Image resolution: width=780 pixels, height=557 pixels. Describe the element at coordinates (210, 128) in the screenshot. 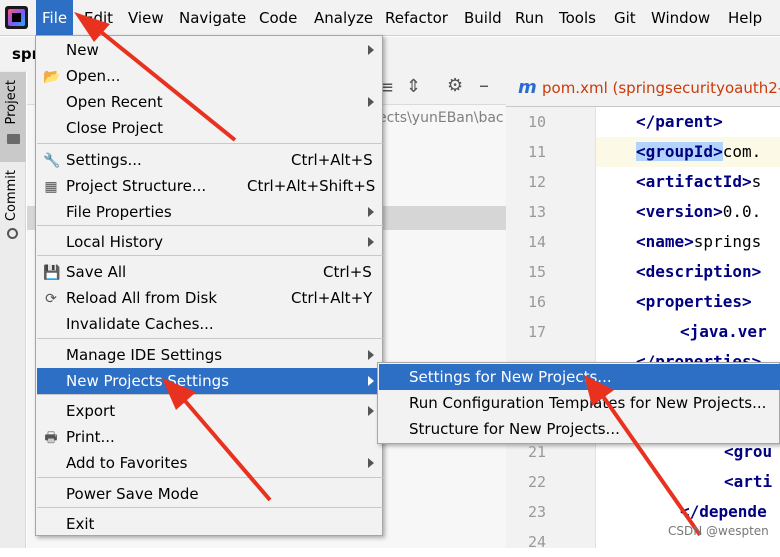

I see `file-menu-item-close-project: Close Project` at that location.